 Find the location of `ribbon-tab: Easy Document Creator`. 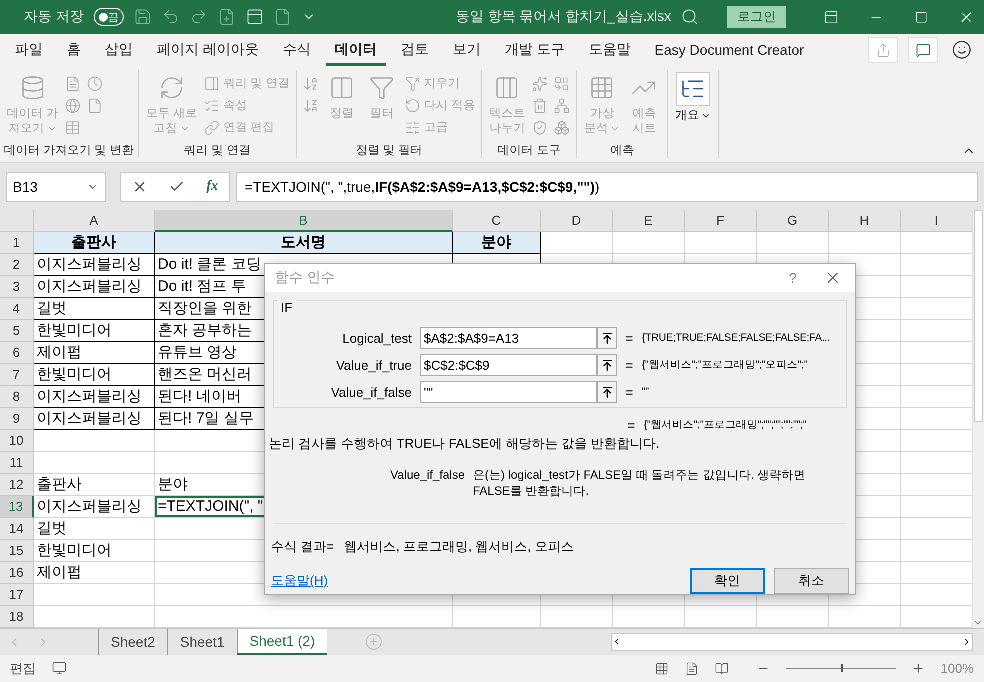

ribbon-tab: Easy Document Creator is located at coordinates (730, 50).